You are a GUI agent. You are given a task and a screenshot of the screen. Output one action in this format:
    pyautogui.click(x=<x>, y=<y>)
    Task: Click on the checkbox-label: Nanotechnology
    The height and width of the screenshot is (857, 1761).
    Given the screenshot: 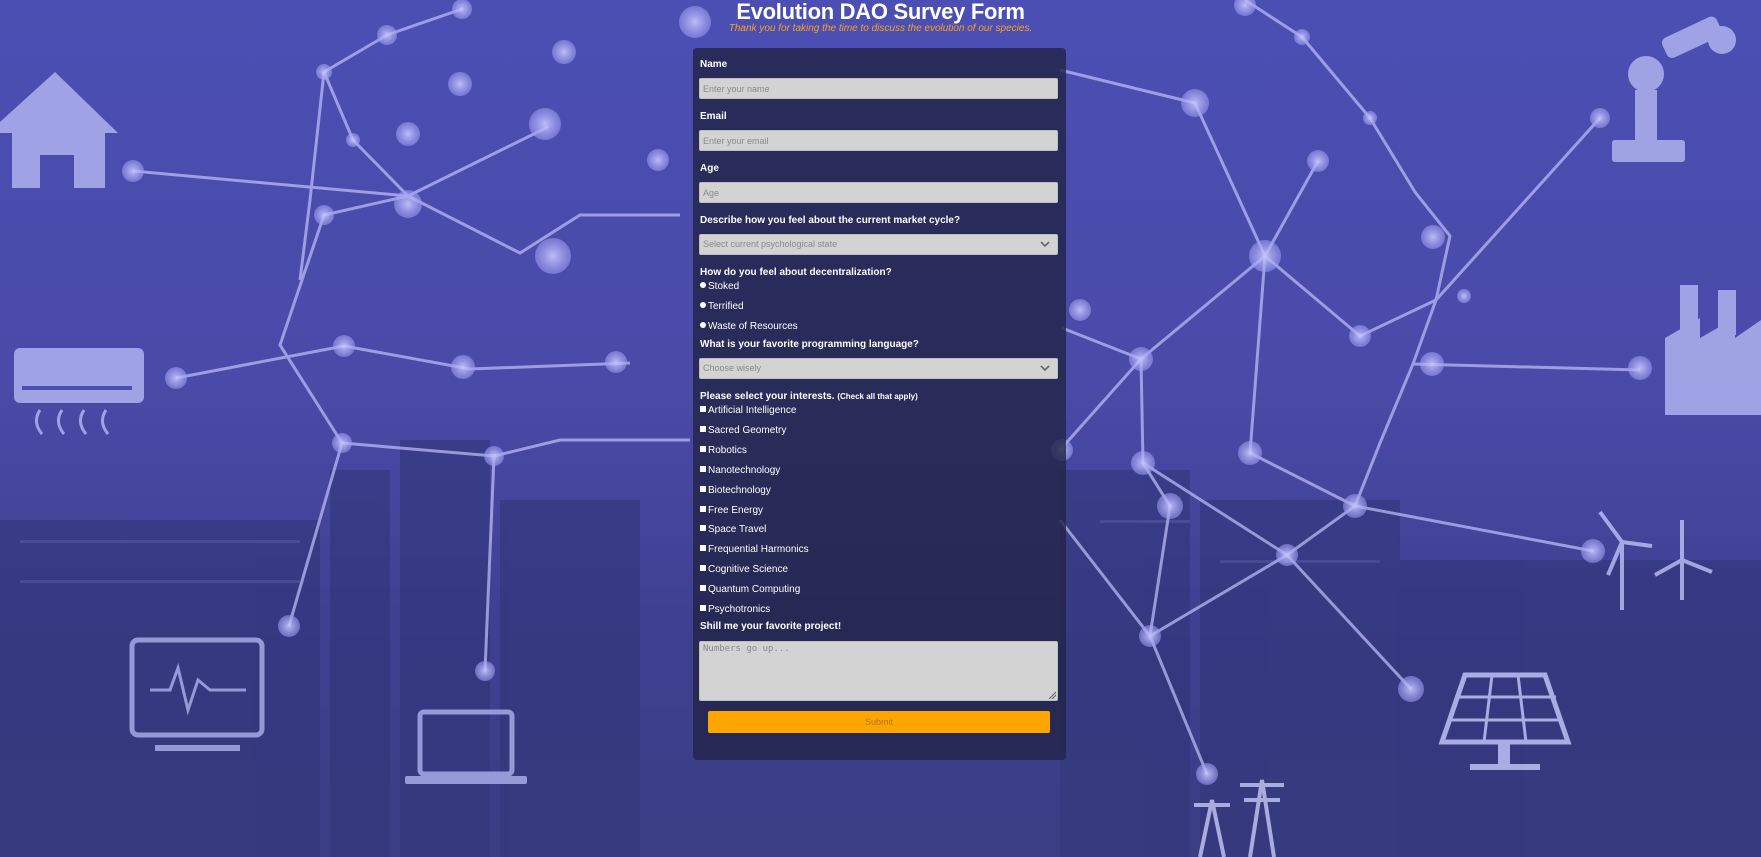 What is the action you would take?
    pyautogui.click(x=744, y=470)
    